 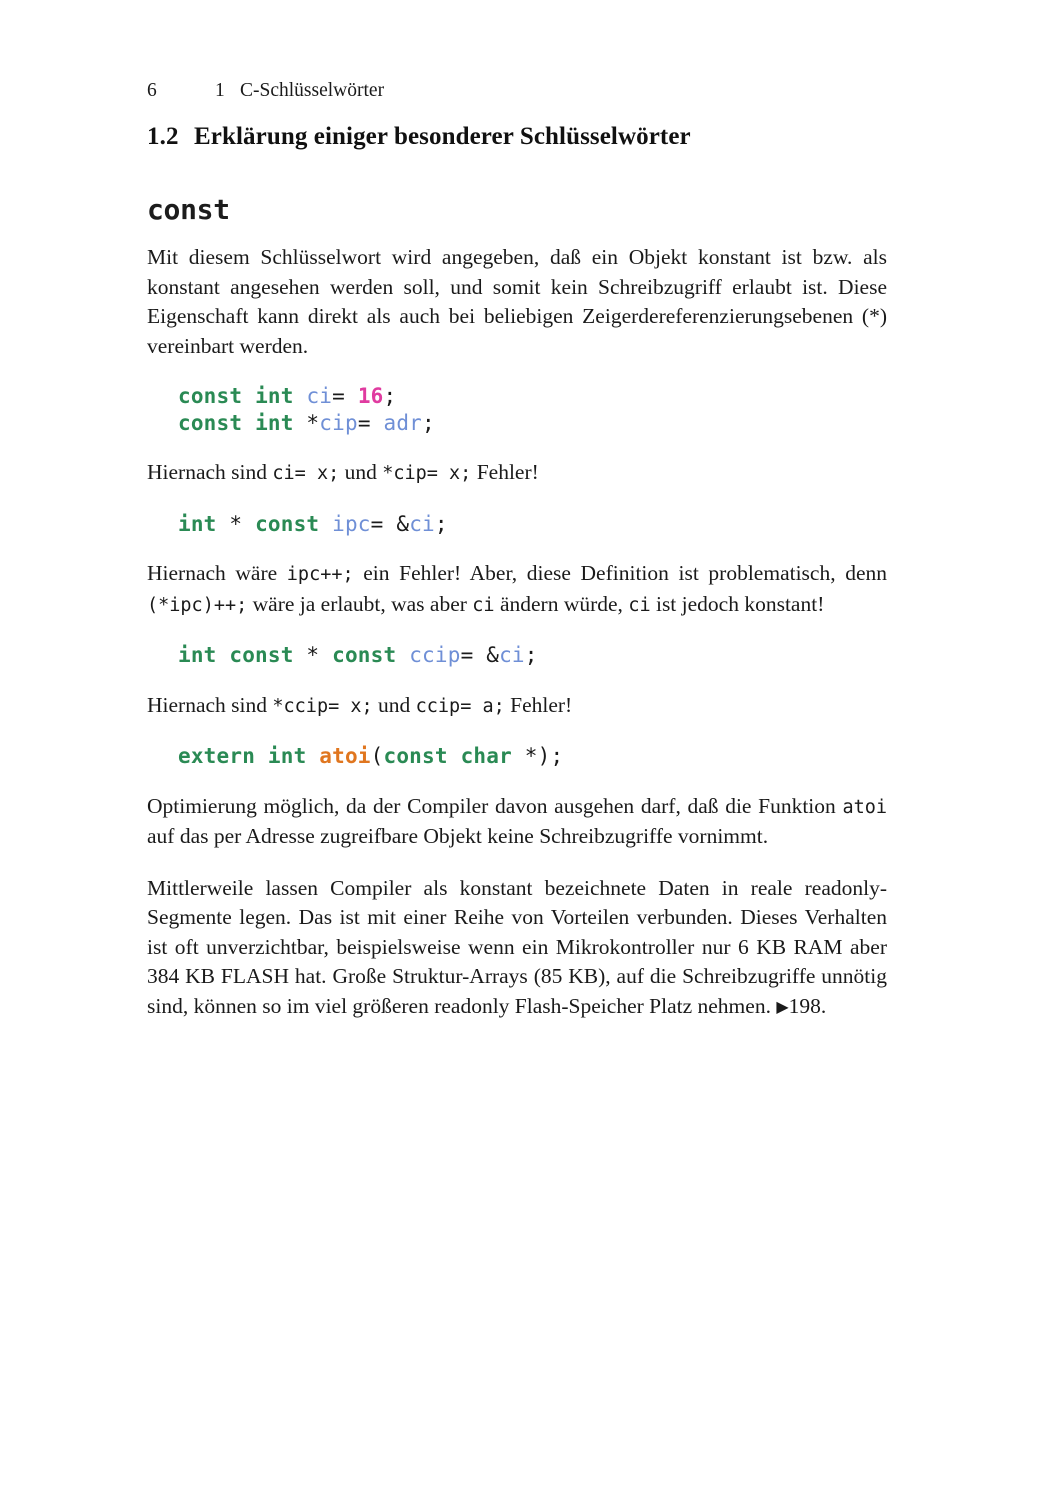 I want to click on code-block-extern-atoi: extern int atoi(const char *);, so click(x=517, y=756).